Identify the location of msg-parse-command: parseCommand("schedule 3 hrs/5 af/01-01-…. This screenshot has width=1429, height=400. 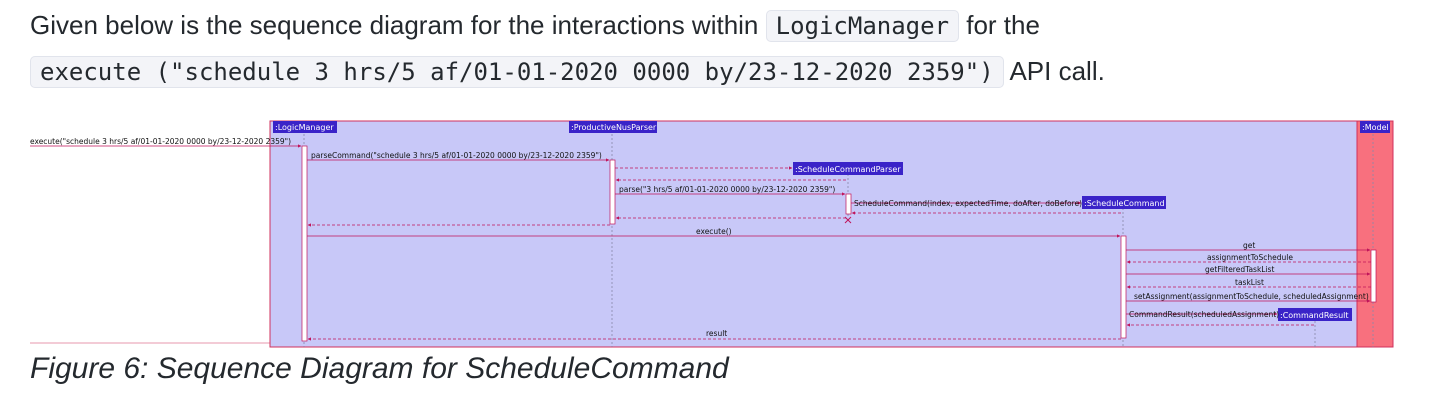
(456, 155).